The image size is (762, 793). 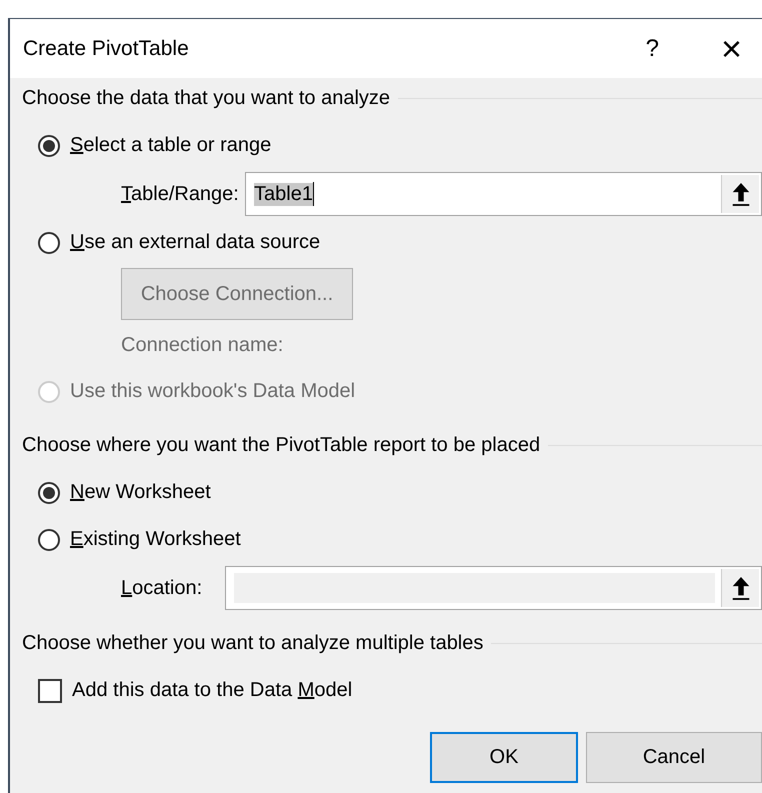 What do you see at coordinates (202, 345) in the screenshot?
I see `connection-name-label: Connection name:` at bounding box center [202, 345].